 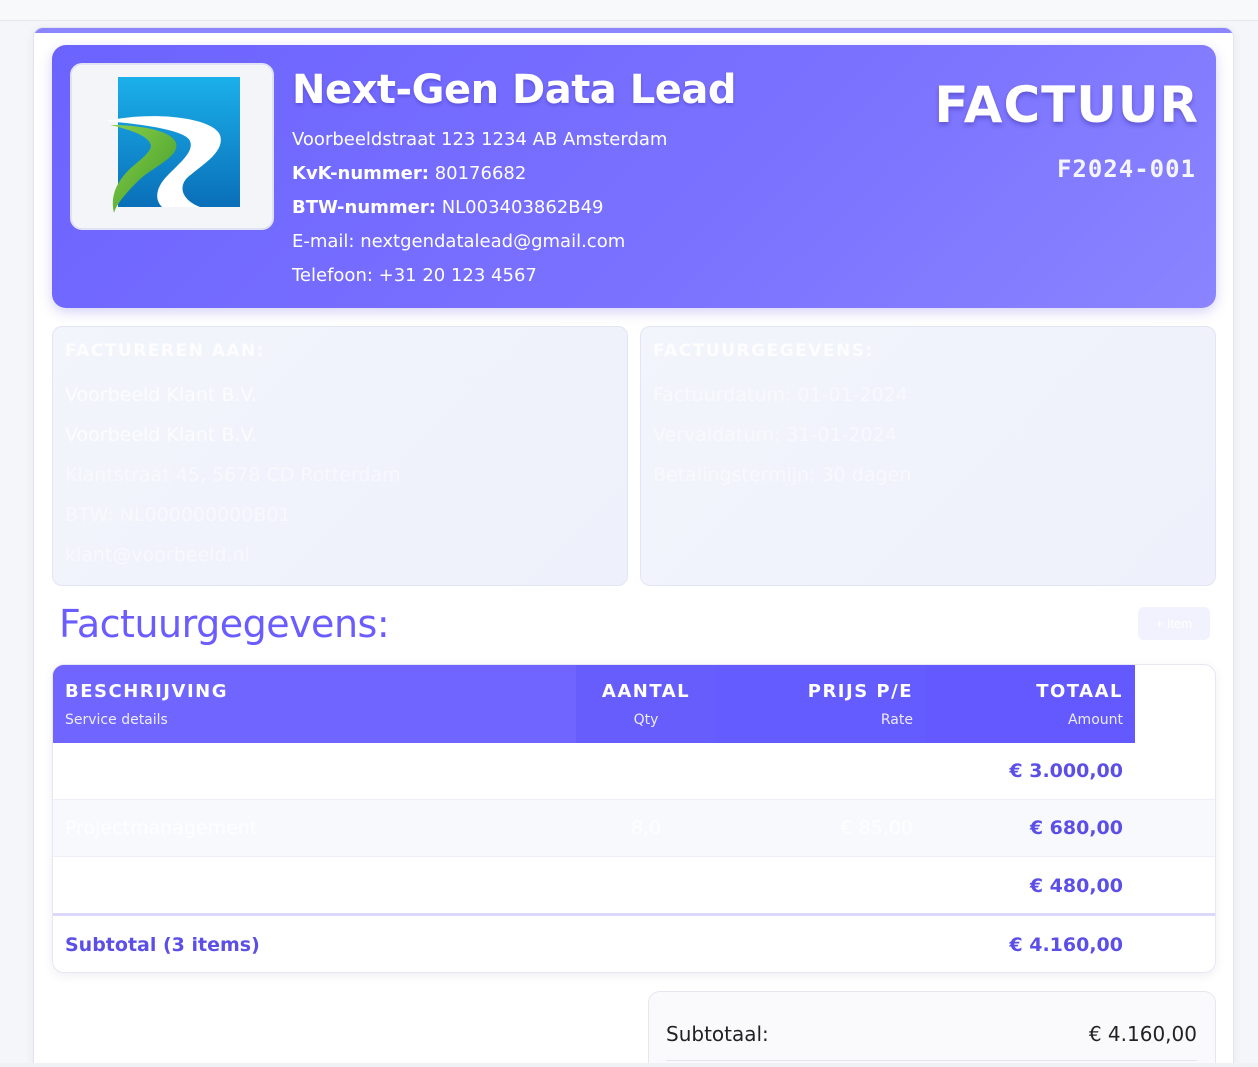 What do you see at coordinates (780, 395) in the screenshot?
I see `invoice-details-line: Factuurdatum: 01-01-2024` at bounding box center [780, 395].